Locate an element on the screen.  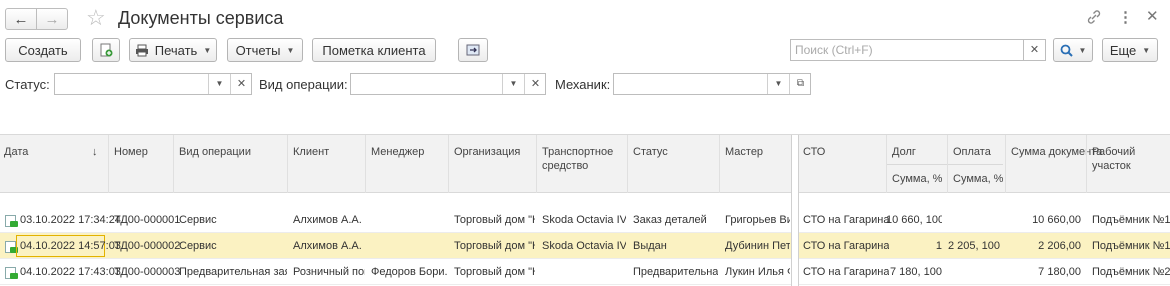
reports-button: Отчеты ▼ is located at coordinates (265, 50).